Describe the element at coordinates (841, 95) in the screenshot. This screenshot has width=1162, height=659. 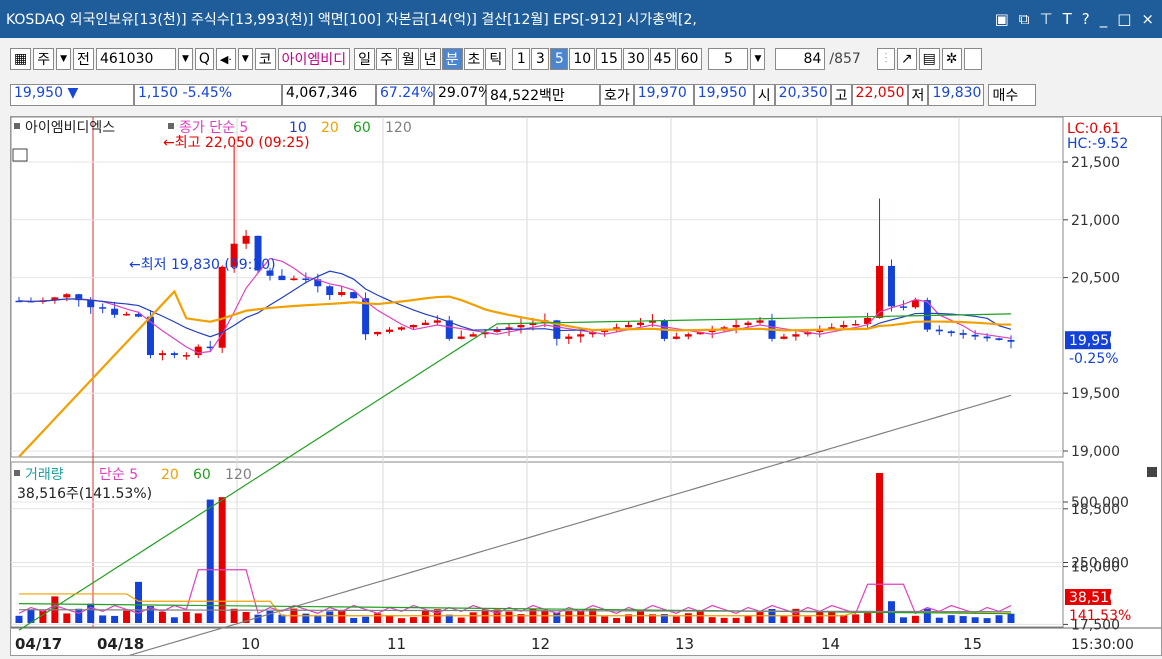
I see `high-label: 고` at that location.